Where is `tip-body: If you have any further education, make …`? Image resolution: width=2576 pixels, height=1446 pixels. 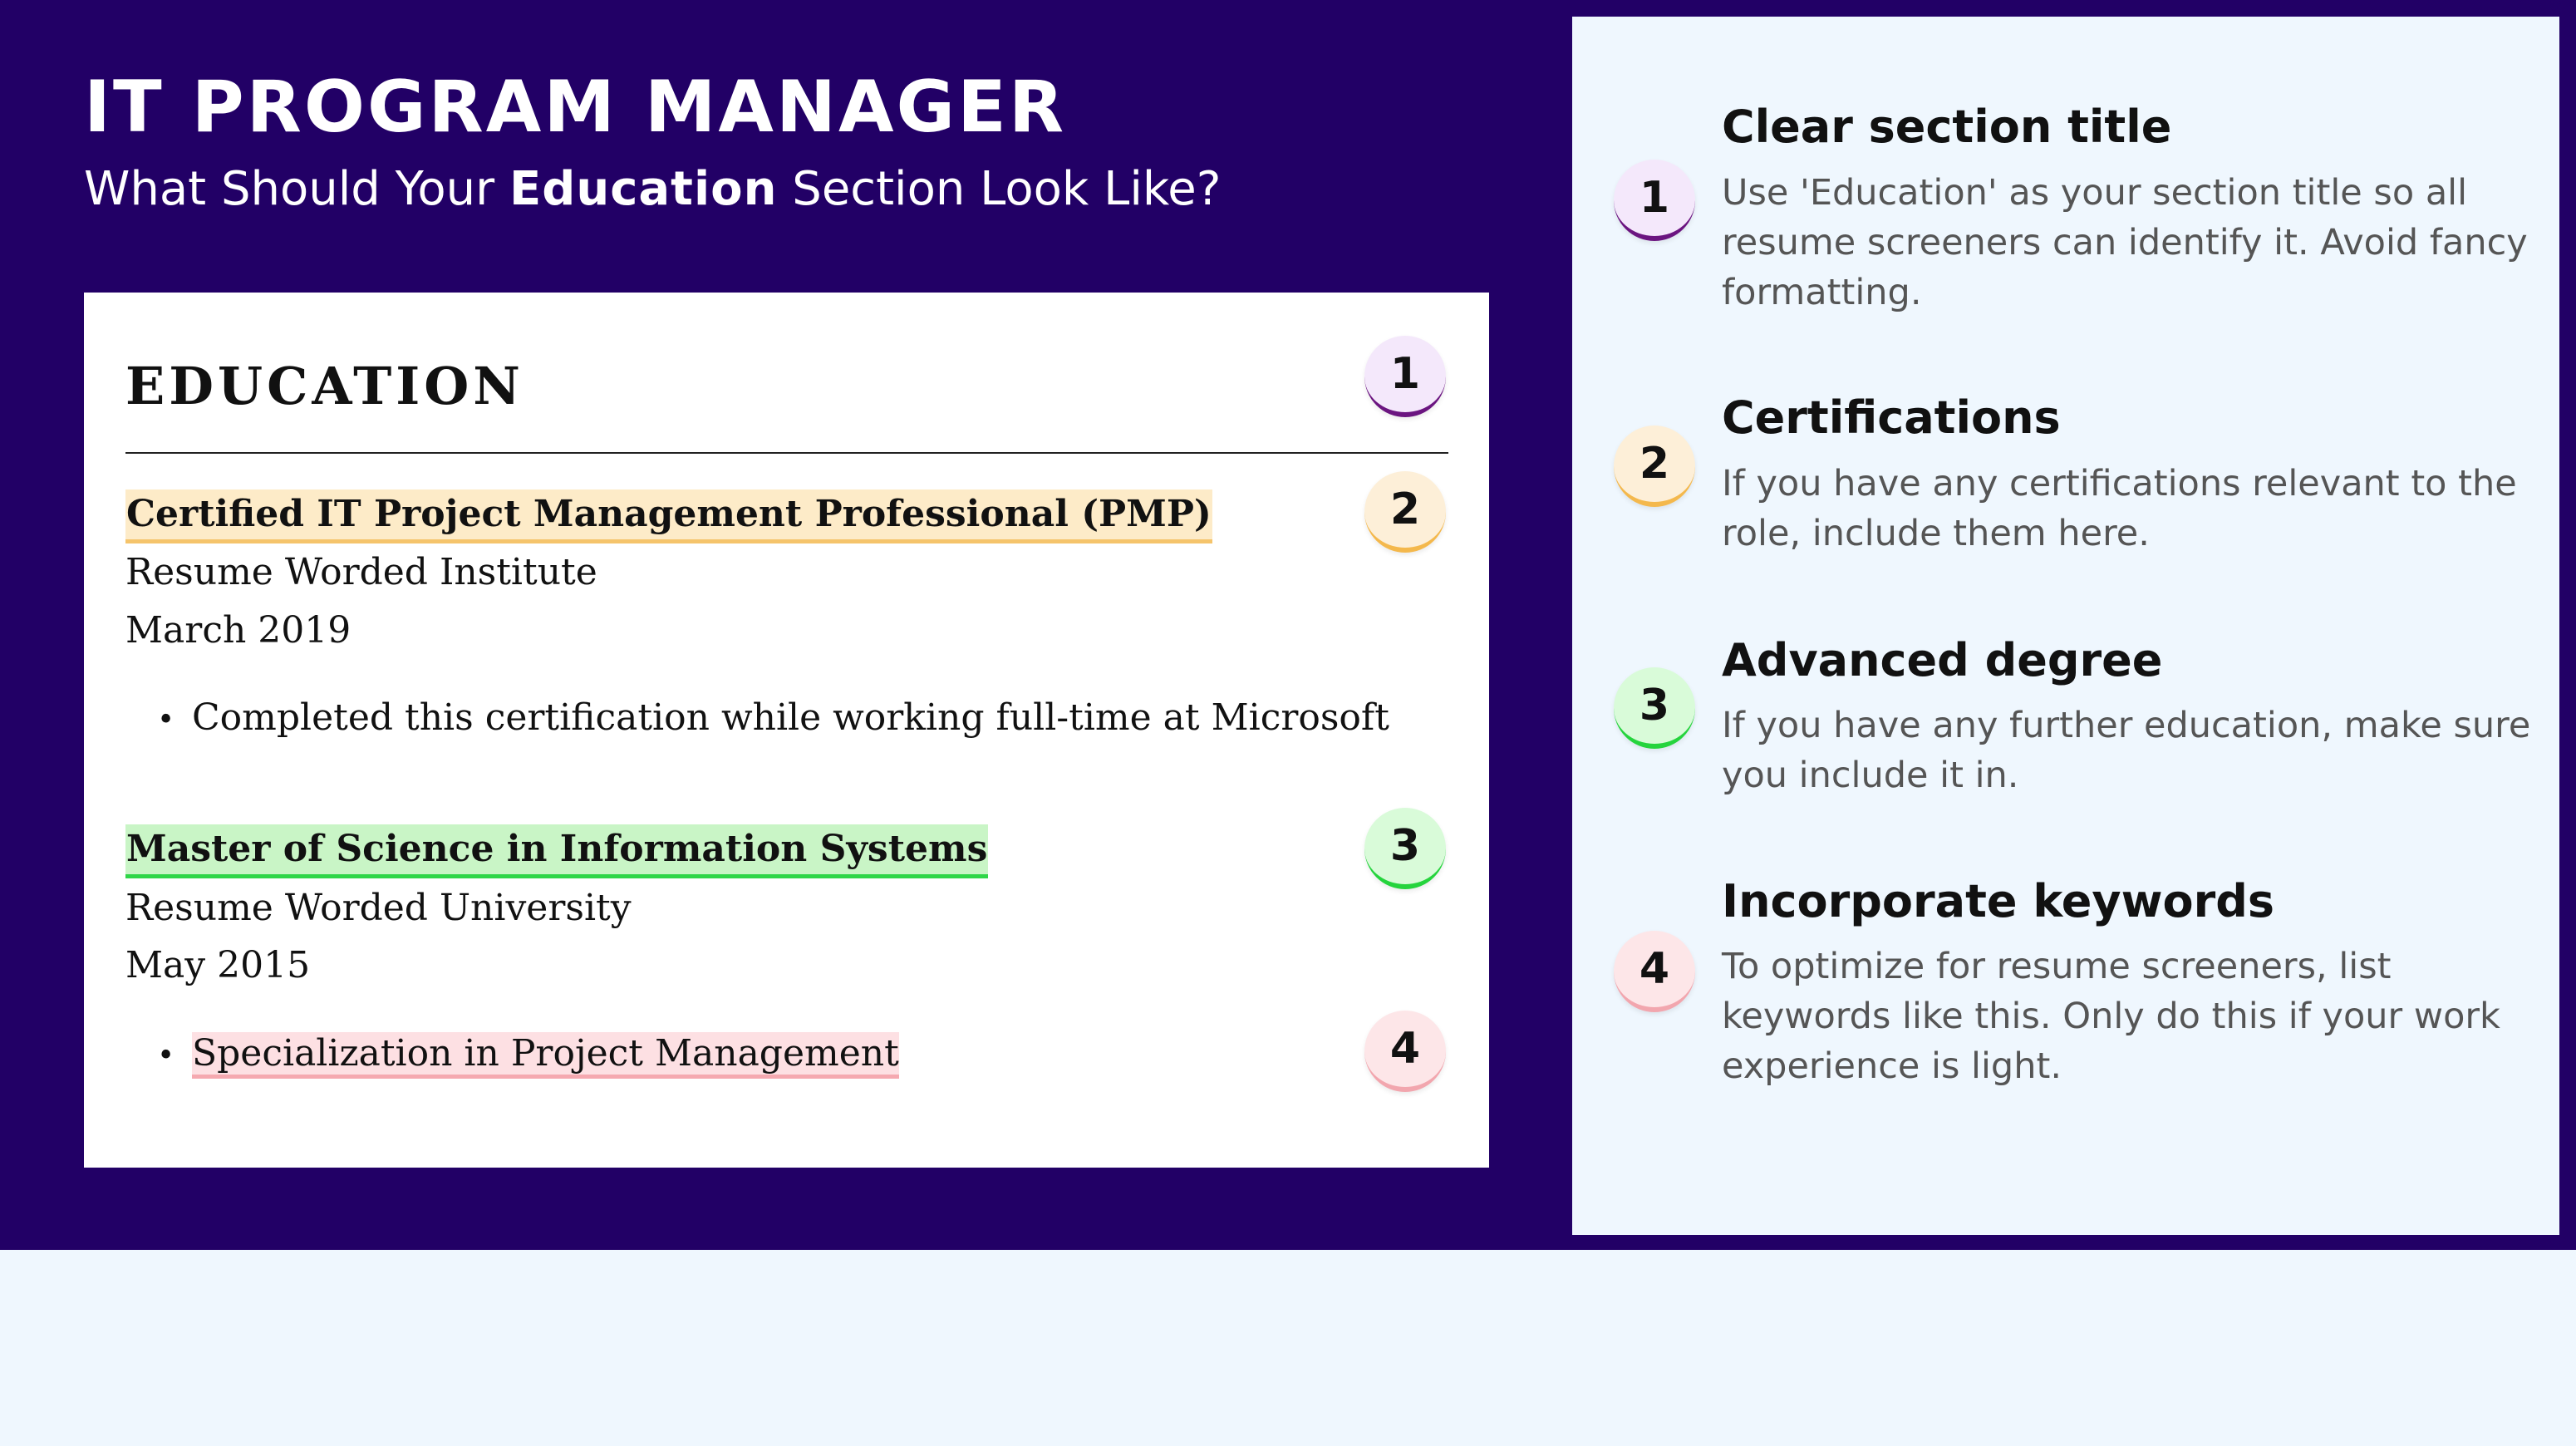 tip-body: If you have any further education, make … is located at coordinates (2126, 750).